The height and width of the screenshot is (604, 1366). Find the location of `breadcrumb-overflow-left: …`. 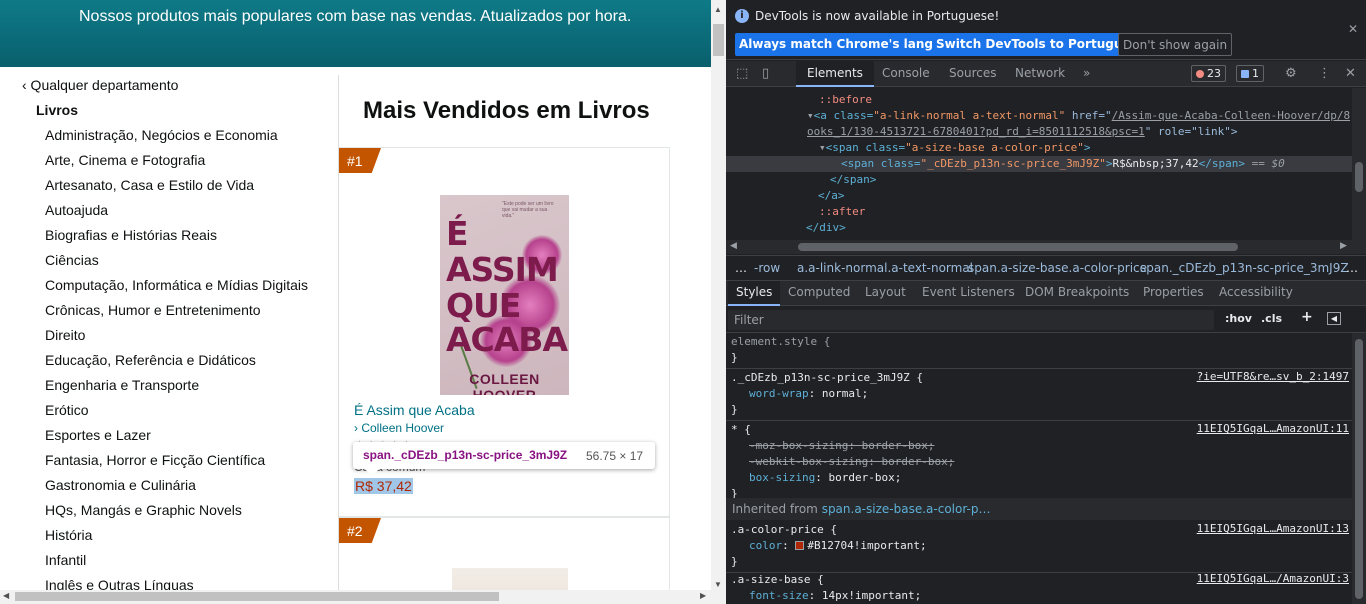

breadcrumb-overflow-left: … is located at coordinates (741, 268).